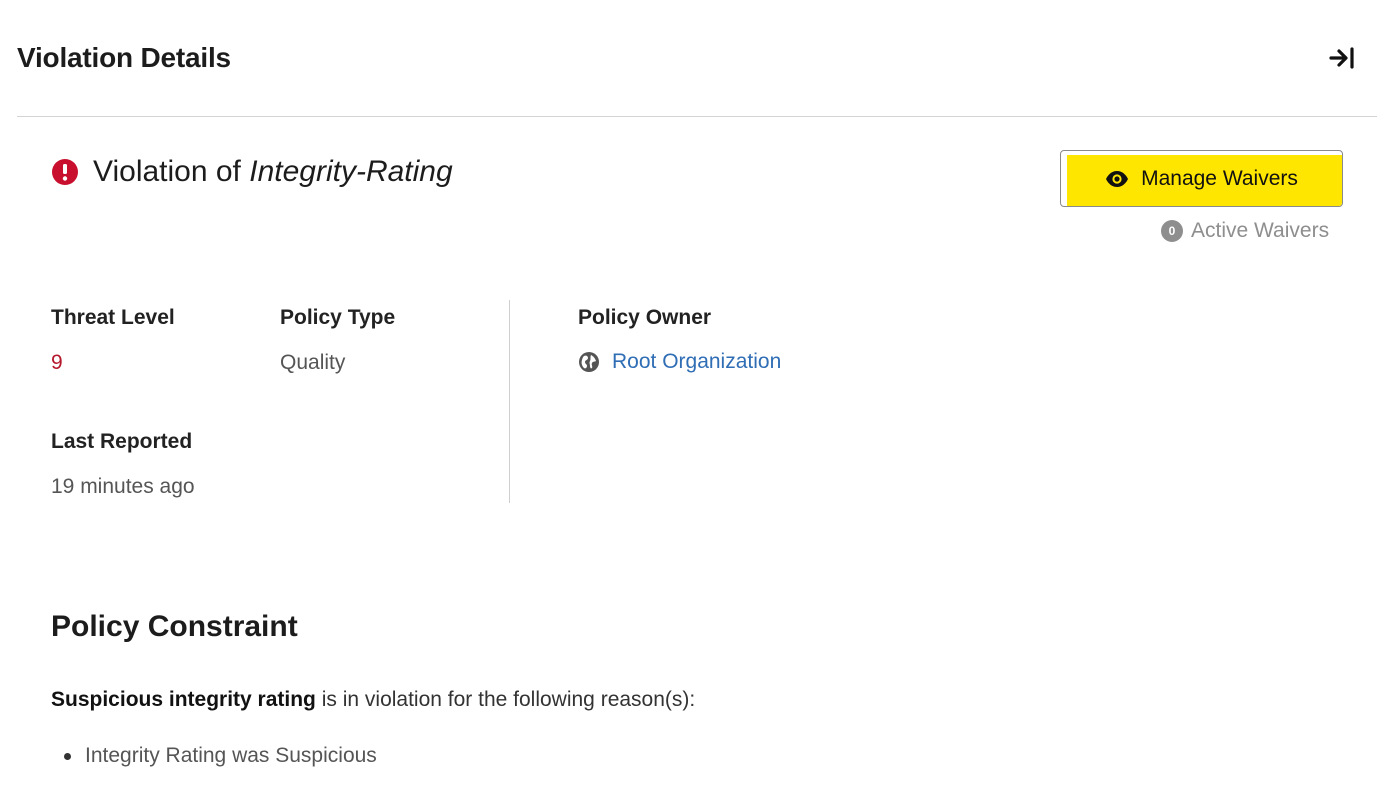 Image resolution: width=1381 pixels, height=808 pixels. Describe the element at coordinates (1117, 178) in the screenshot. I see `eye-icon` at that location.